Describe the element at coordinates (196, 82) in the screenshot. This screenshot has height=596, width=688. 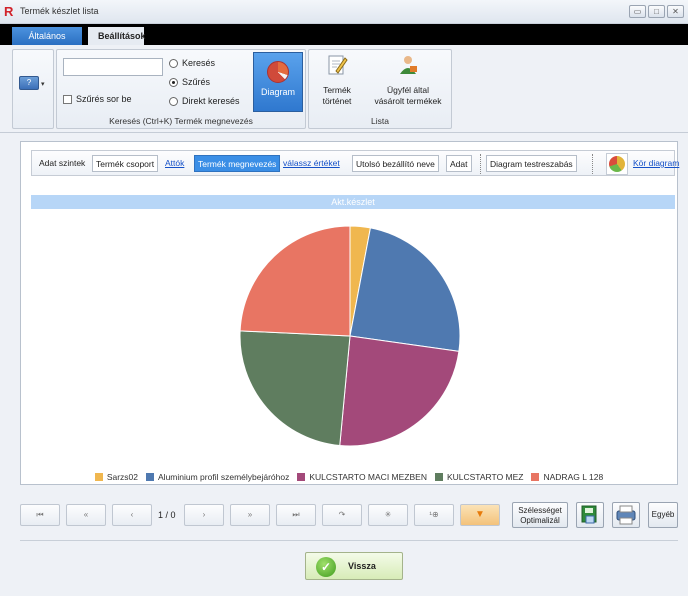
I see `radio-filter-label: Szűrés` at that location.